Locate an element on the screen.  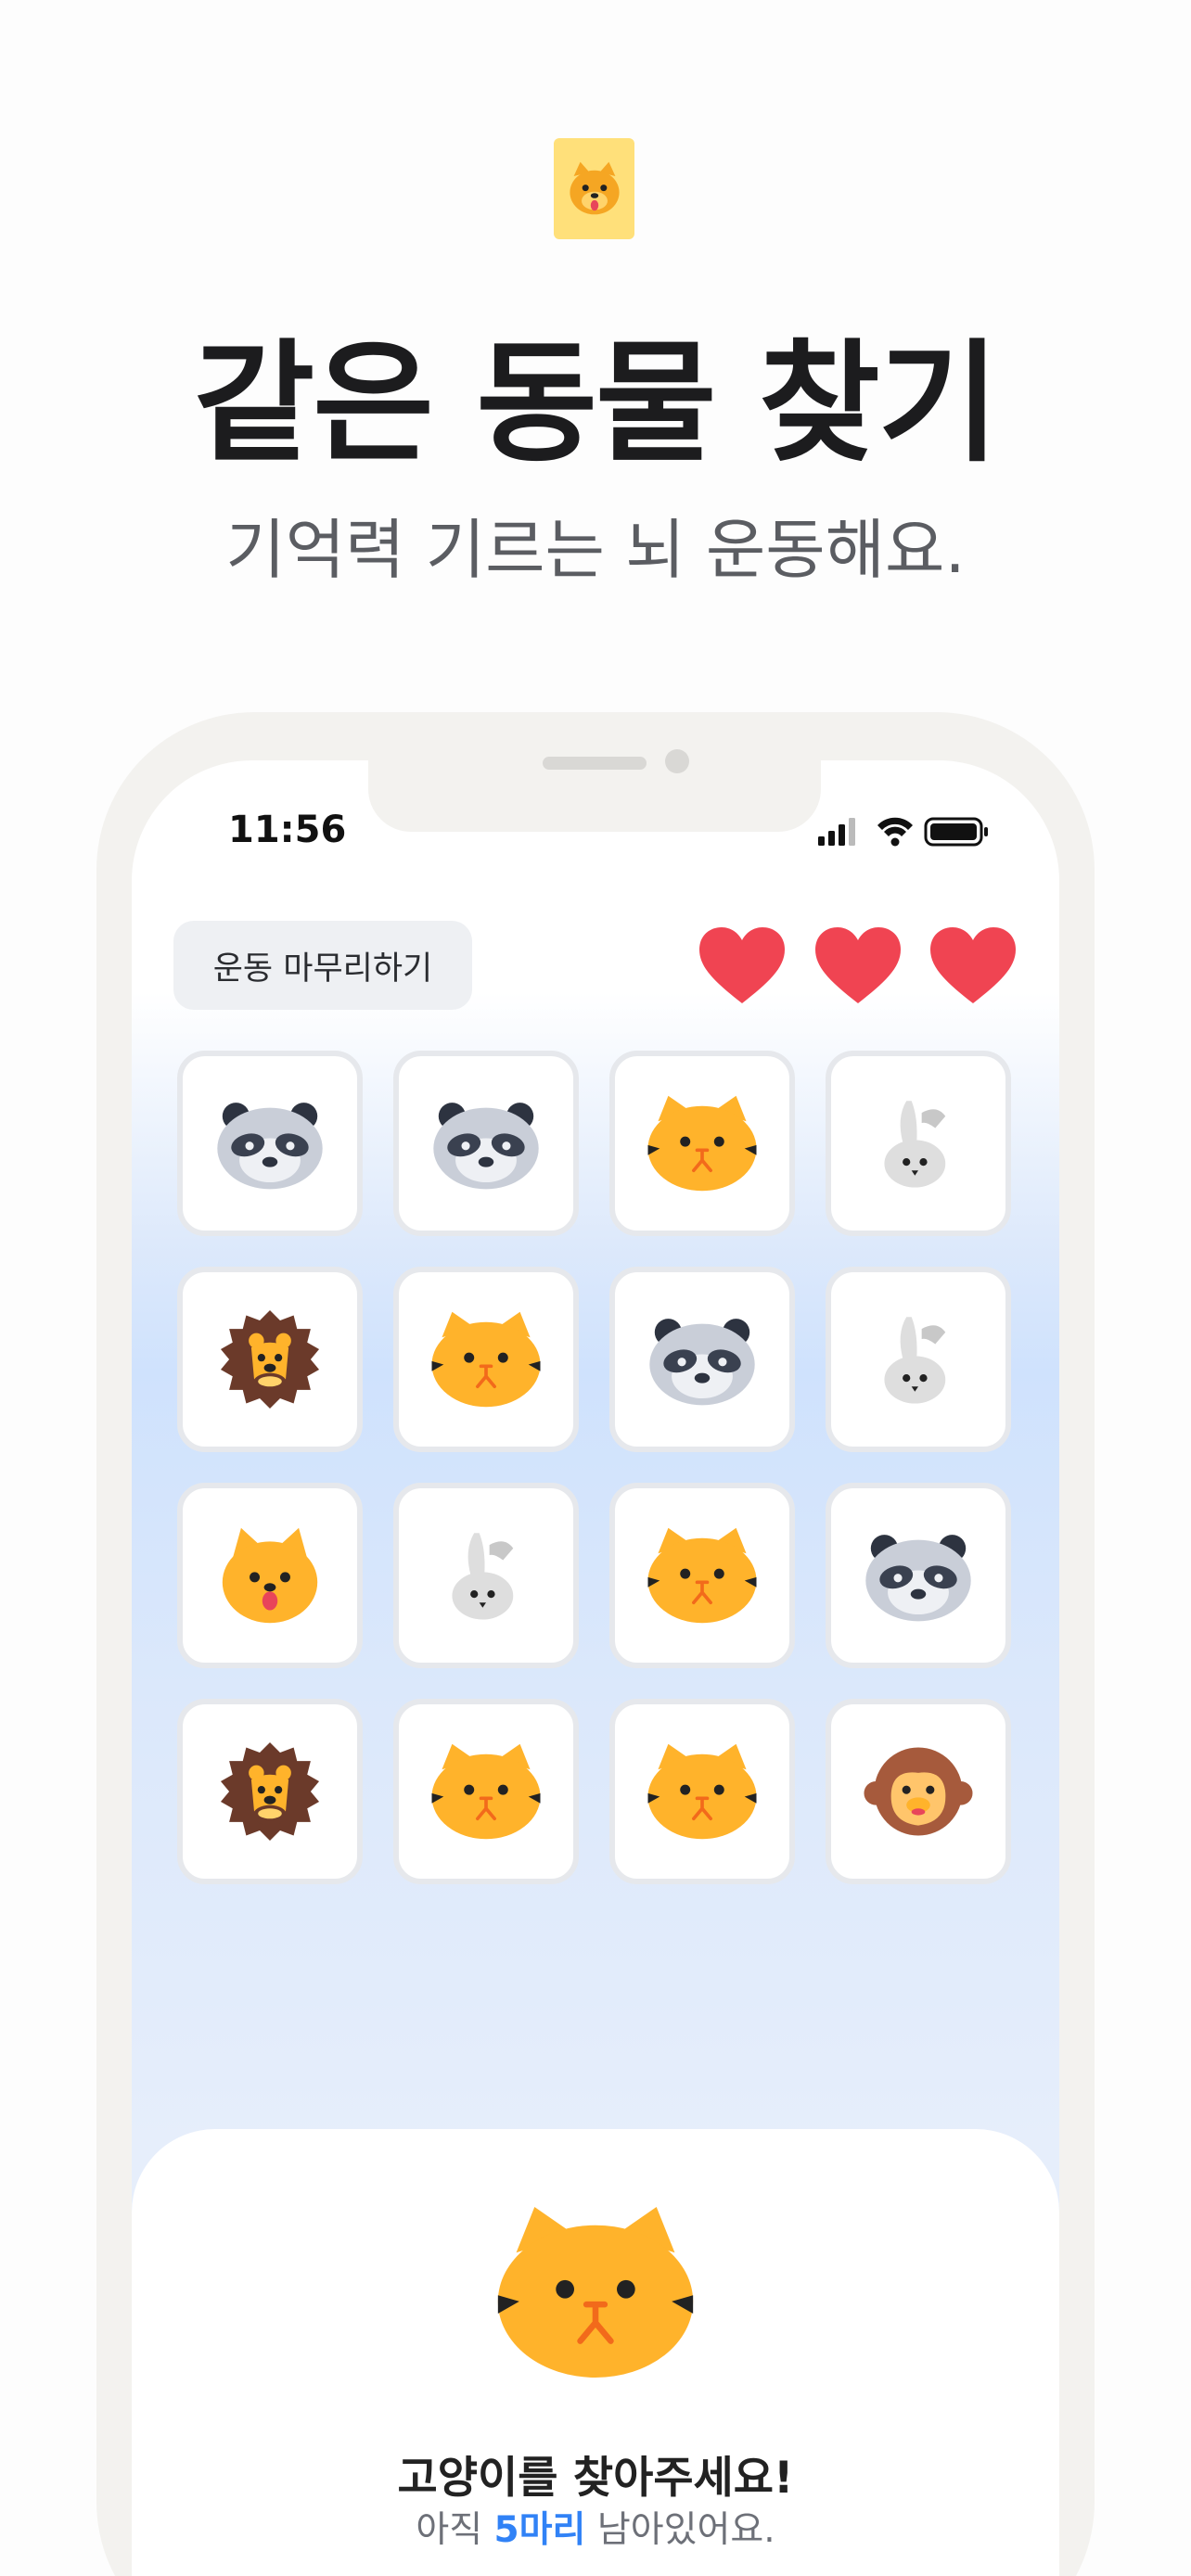
monkey-icon is located at coordinates (918, 1792).